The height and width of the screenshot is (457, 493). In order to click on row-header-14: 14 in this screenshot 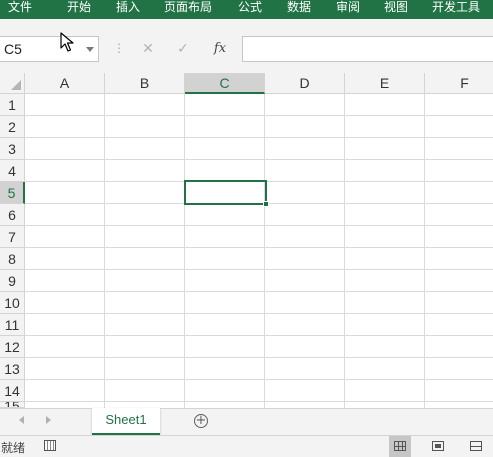, I will do `click(12, 391)`.